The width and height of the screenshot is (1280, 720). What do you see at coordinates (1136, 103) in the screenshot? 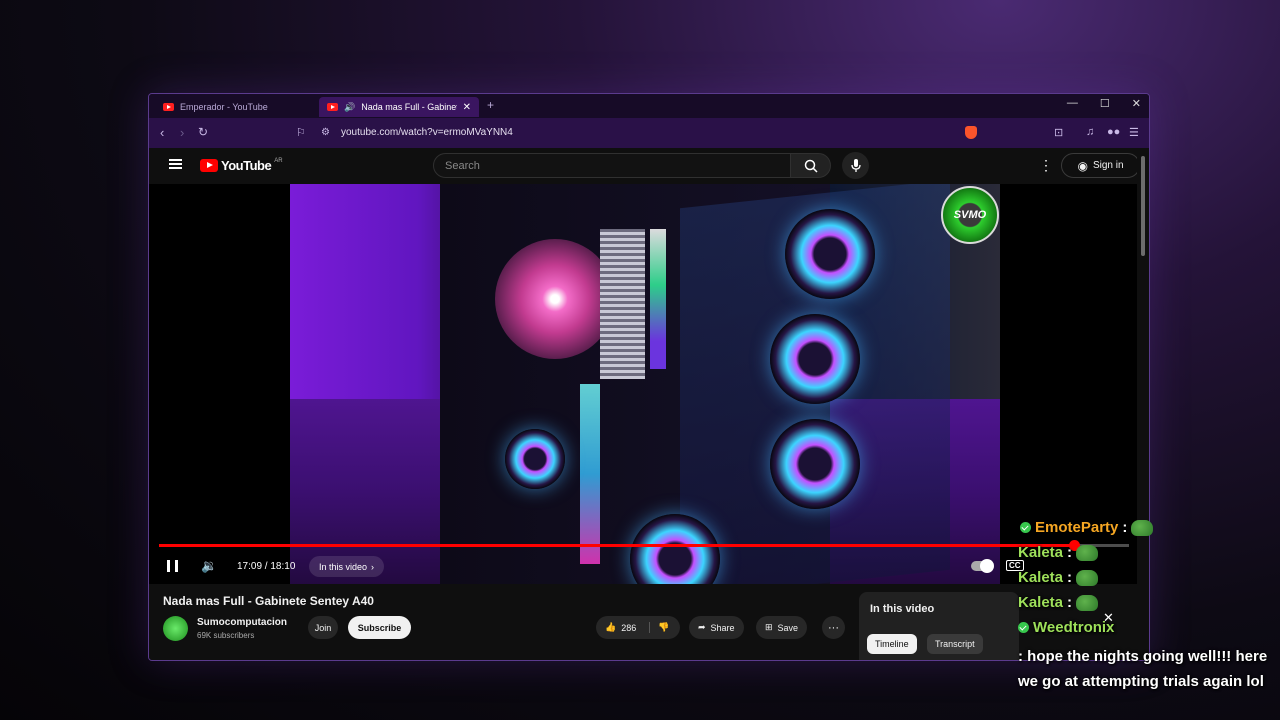
I see `close-window-icon: ✕` at bounding box center [1136, 103].